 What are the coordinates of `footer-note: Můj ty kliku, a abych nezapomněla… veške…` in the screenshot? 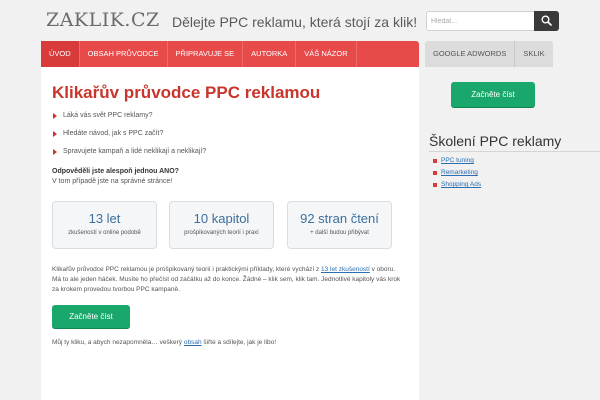 It's located at (164, 342).